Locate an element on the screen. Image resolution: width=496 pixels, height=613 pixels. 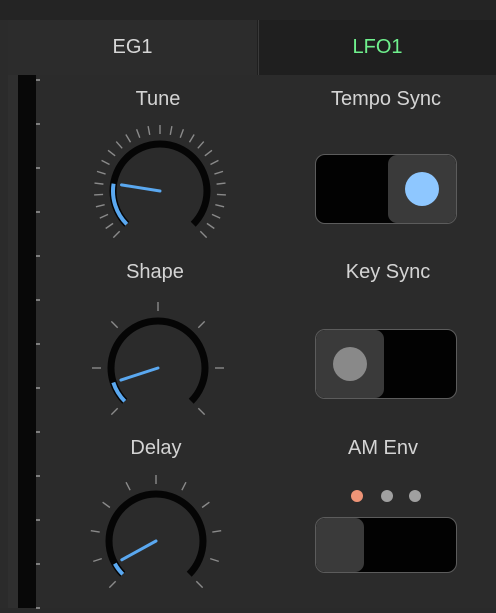
tab-bar: EG1 LFO1 is located at coordinates (252, 47).